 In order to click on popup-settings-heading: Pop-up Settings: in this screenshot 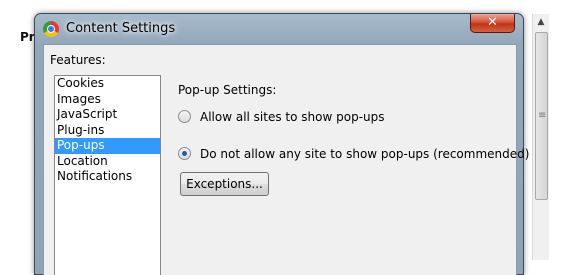, I will do `click(227, 90)`.